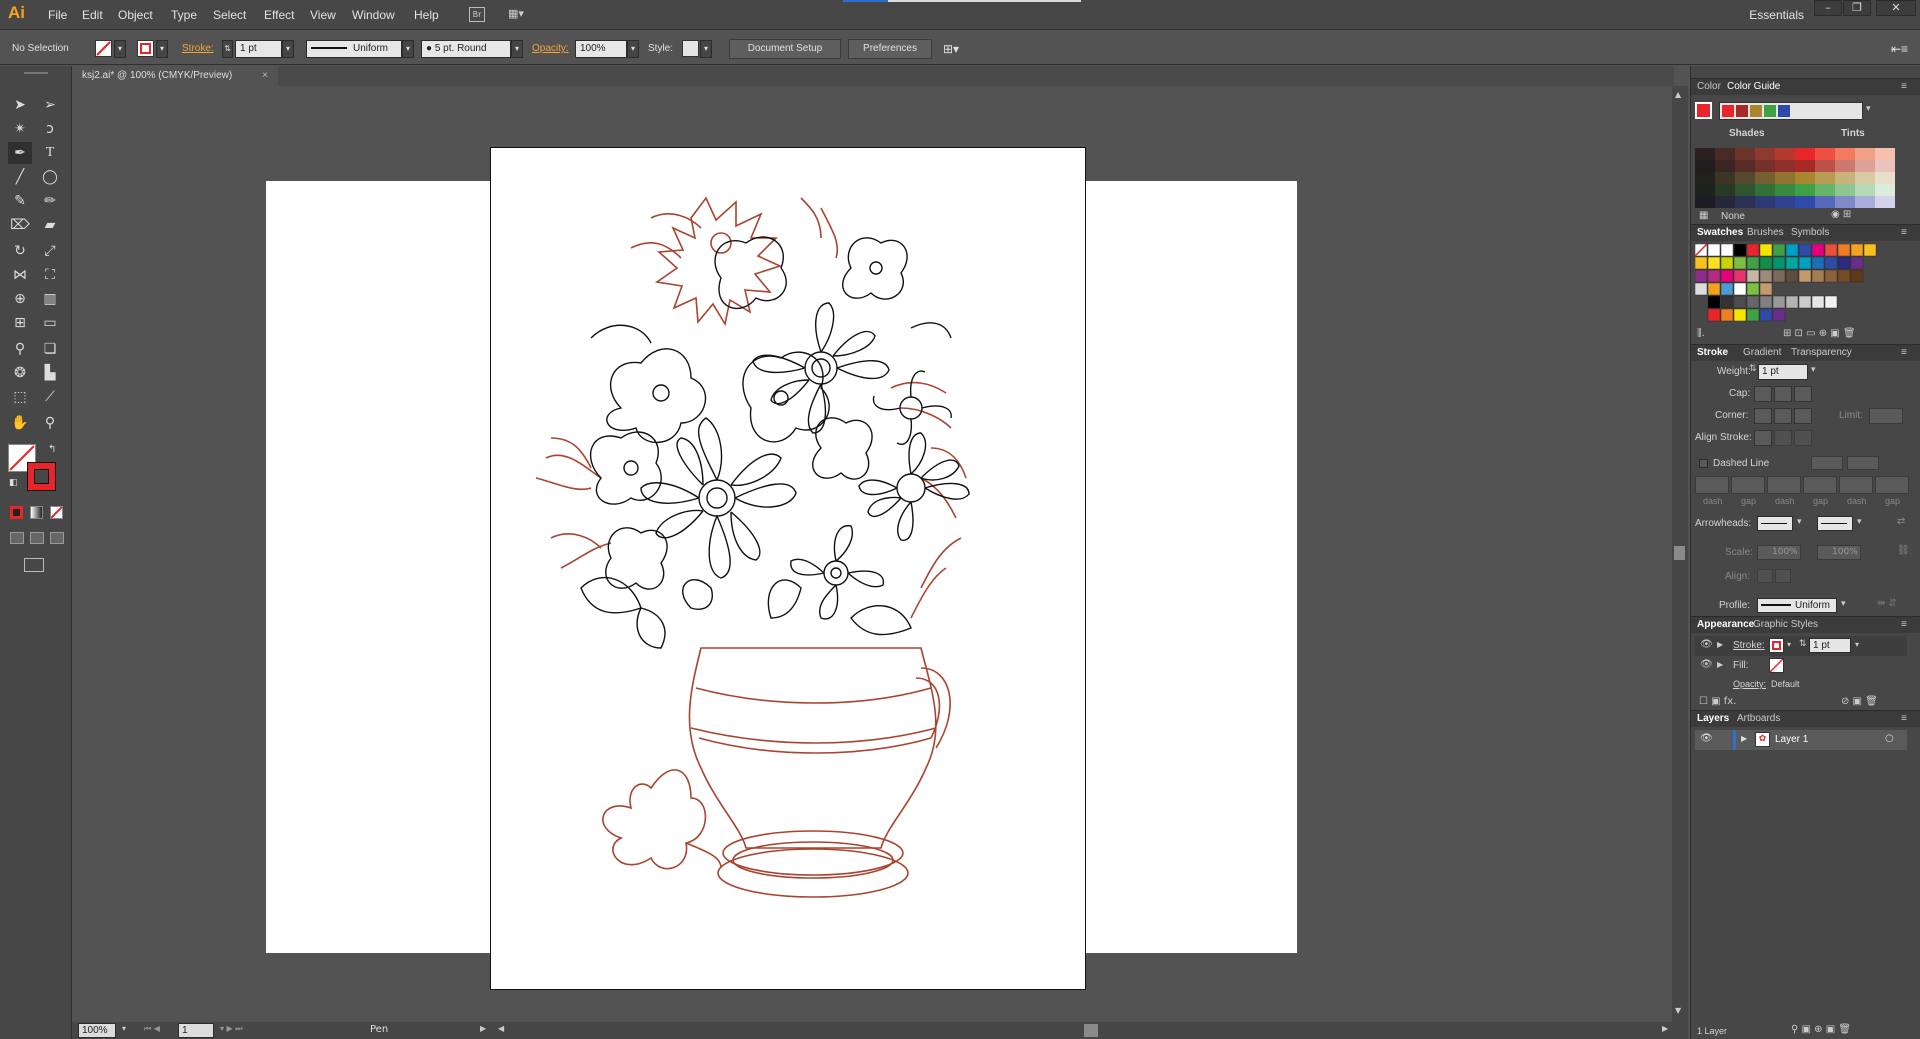  I want to click on weight-field: 1 pt, so click(1783, 372).